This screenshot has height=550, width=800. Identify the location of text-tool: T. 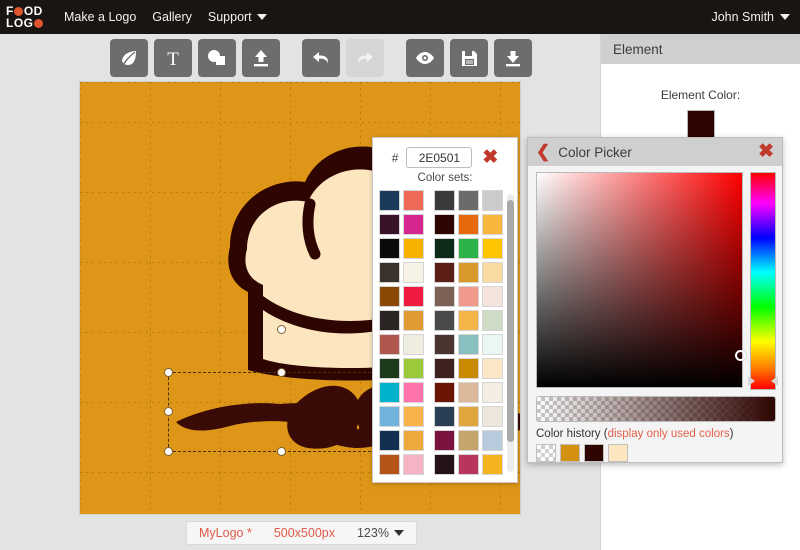
(173, 58).